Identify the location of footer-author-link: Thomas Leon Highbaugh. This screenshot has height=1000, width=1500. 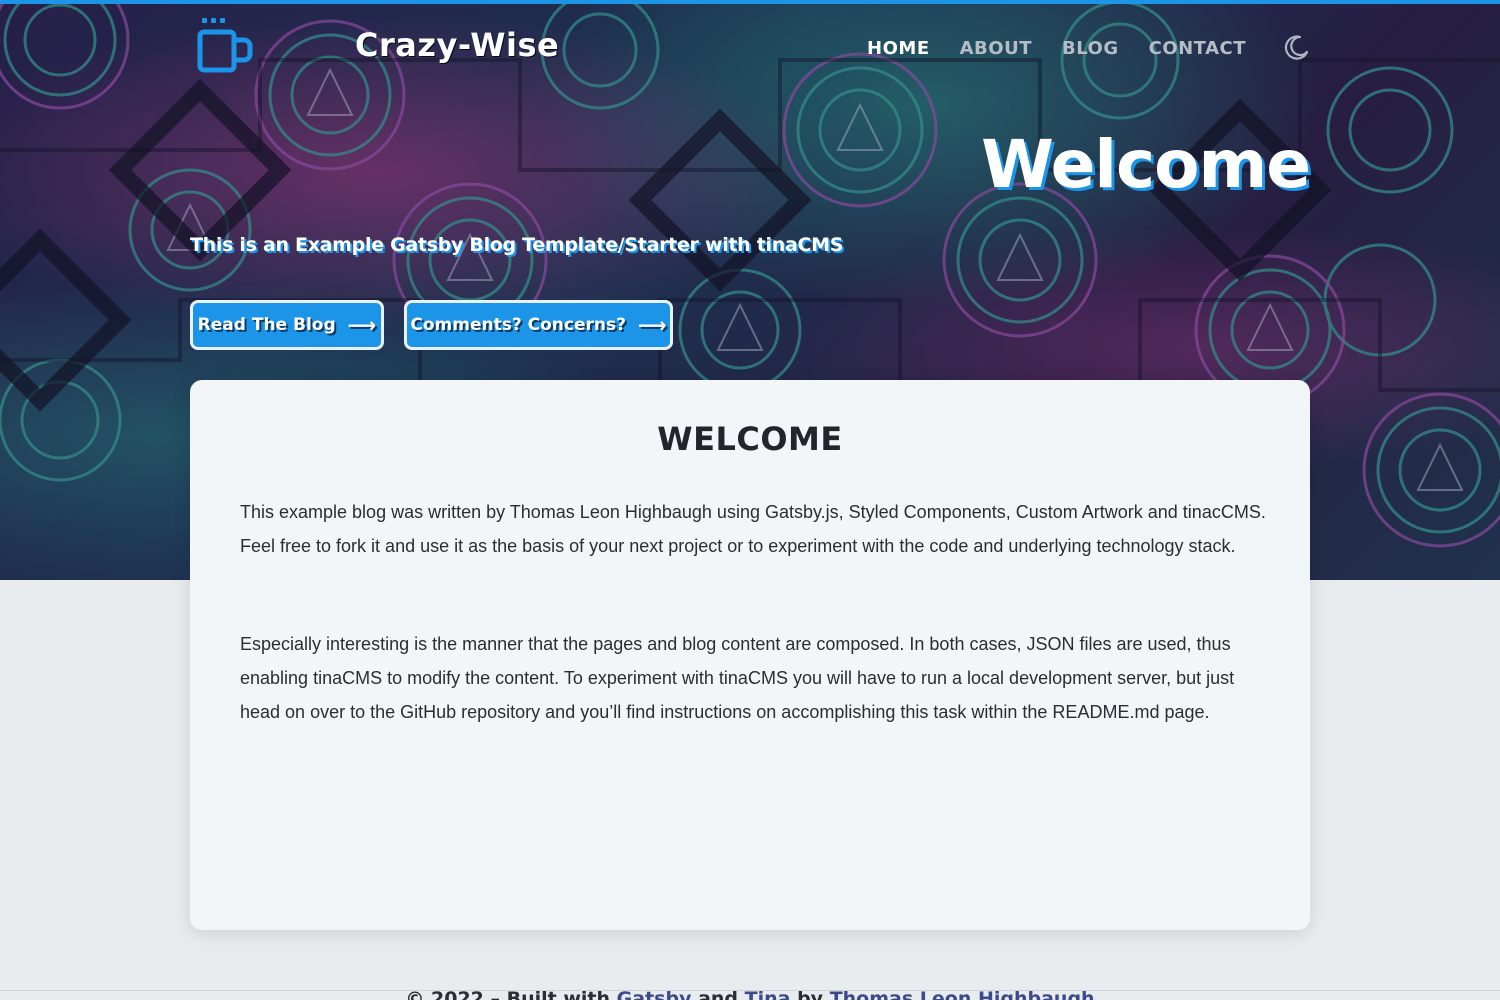
(962, 994).